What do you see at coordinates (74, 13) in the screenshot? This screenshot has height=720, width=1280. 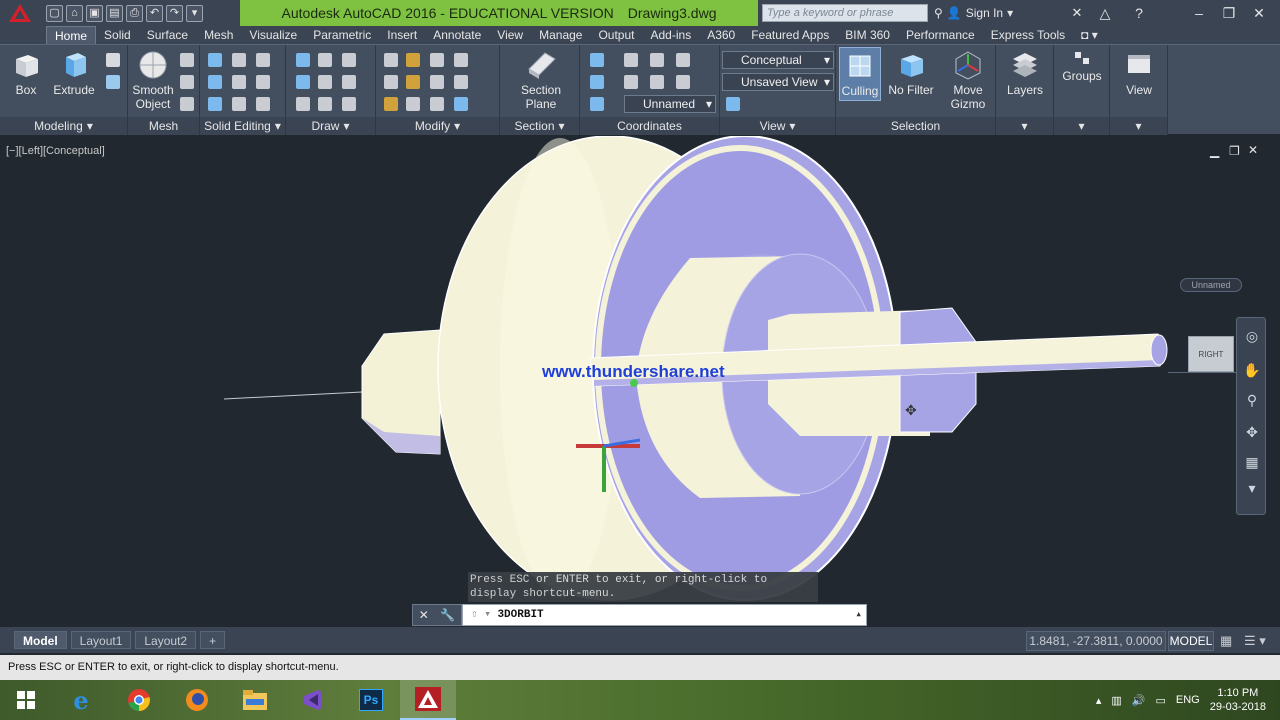 I see `open-icon: ⌂` at bounding box center [74, 13].